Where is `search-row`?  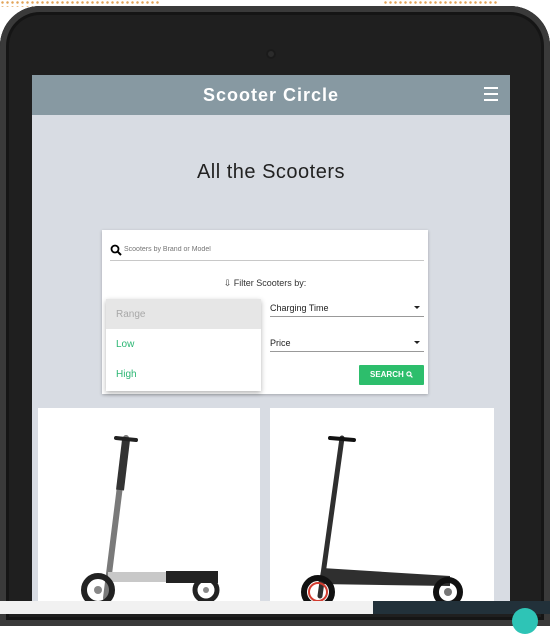 search-row is located at coordinates (267, 252).